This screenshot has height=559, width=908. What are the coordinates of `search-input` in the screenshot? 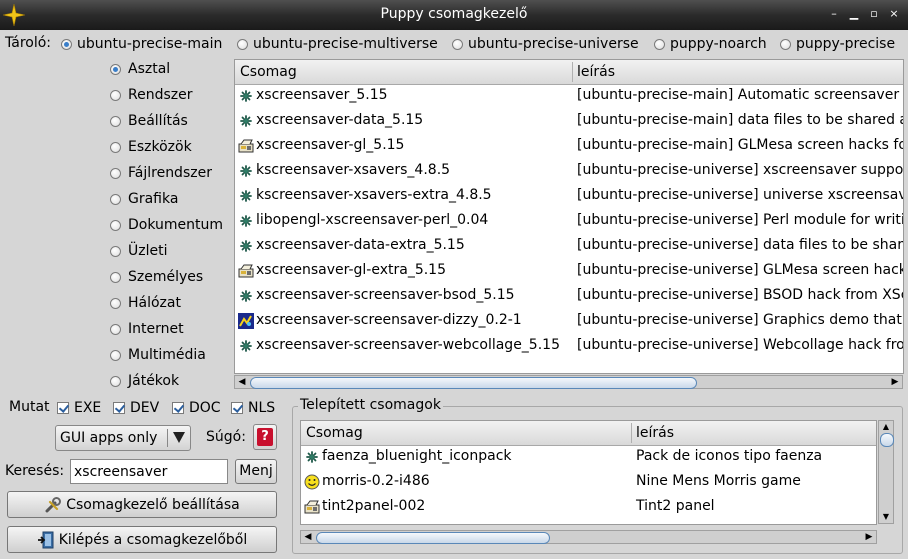 It's located at (149, 471).